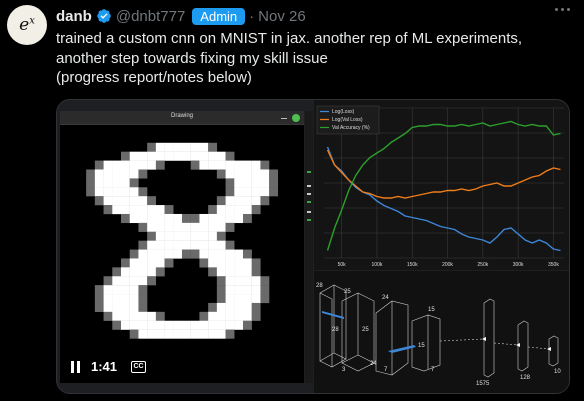 This screenshot has height=401, width=584. What do you see at coordinates (482, 265) in the screenshot?
I see `x-tick-label: 250k` at bounding box center [482, 265].